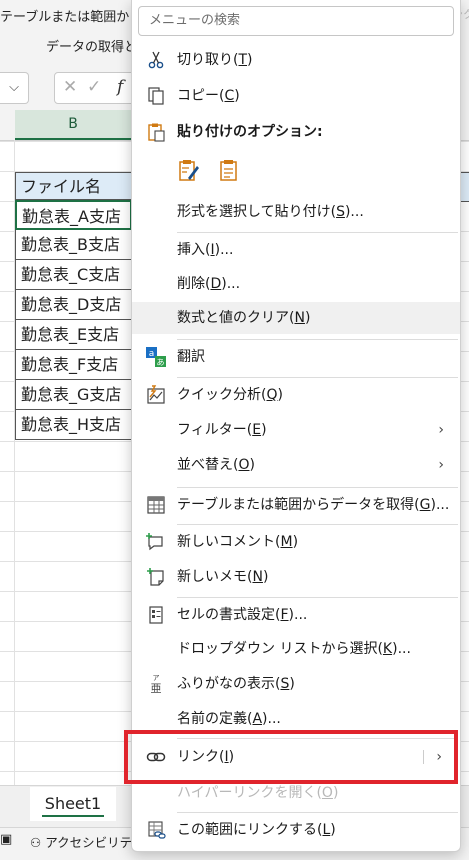  What do you see at coordinates (296, 757) in the screenshot?
I see `menu-item-link: リンク(I) ›` at bounding box center [296, 757].